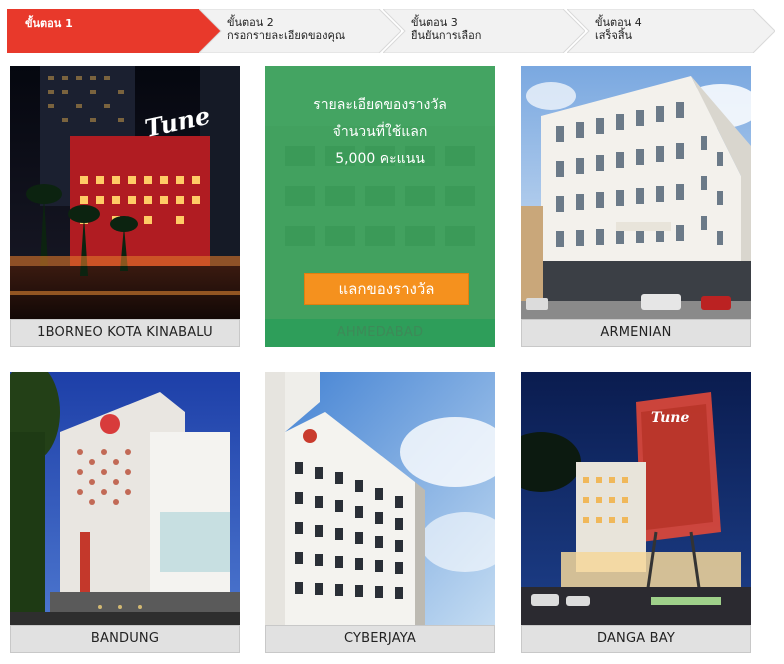 The width and height of the screenshot is (784, 664). Describe the element at coordinates (380, 639) in the screenshot. I see `hotel-name-cyberjaya: CYBERJAYA` at that location.